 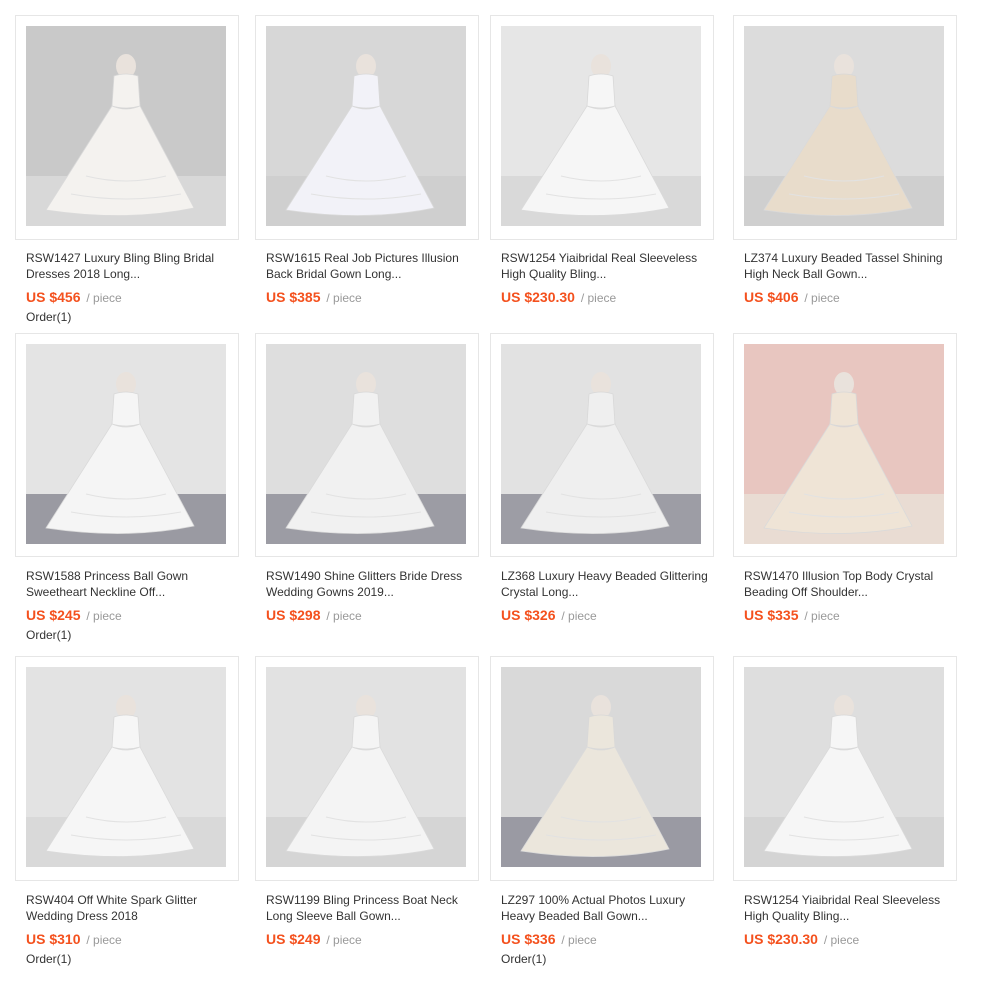 I want to click on price-line: US $336 / piece, so click(x=549, y=939).